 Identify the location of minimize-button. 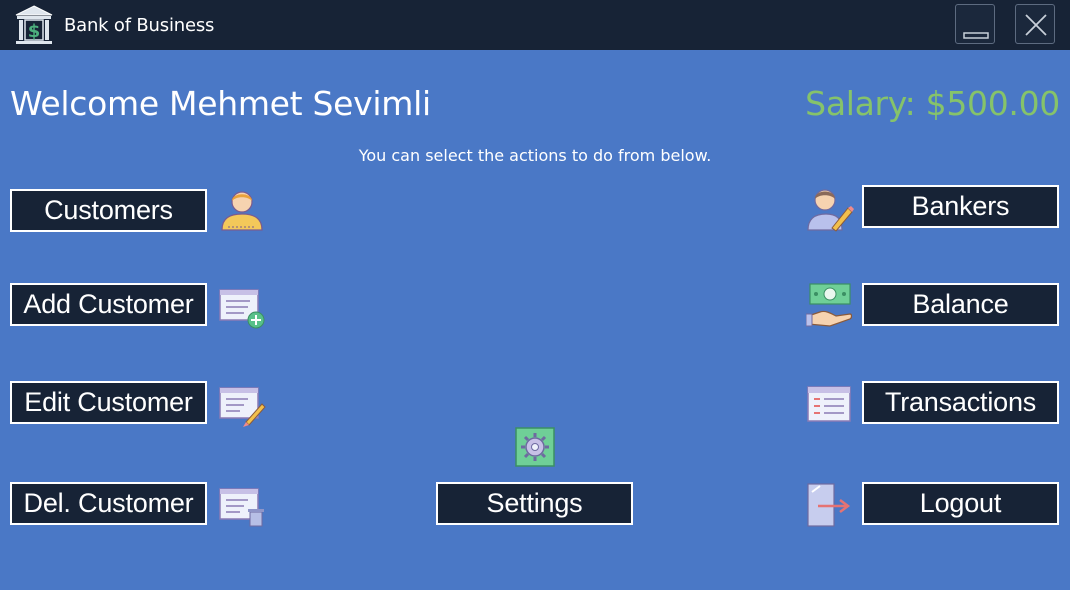
(975, 24).